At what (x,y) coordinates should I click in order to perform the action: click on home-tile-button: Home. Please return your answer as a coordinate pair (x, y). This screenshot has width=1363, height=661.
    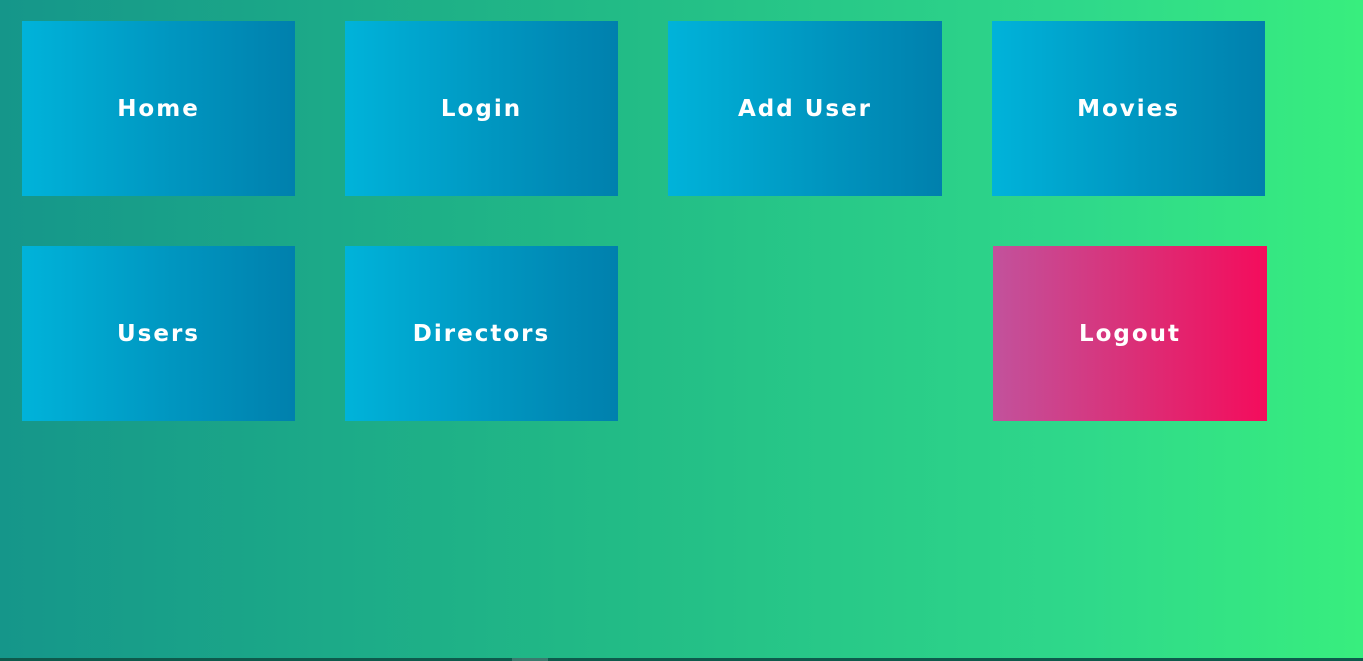
    Looking at the image, I should click on (158, 108).